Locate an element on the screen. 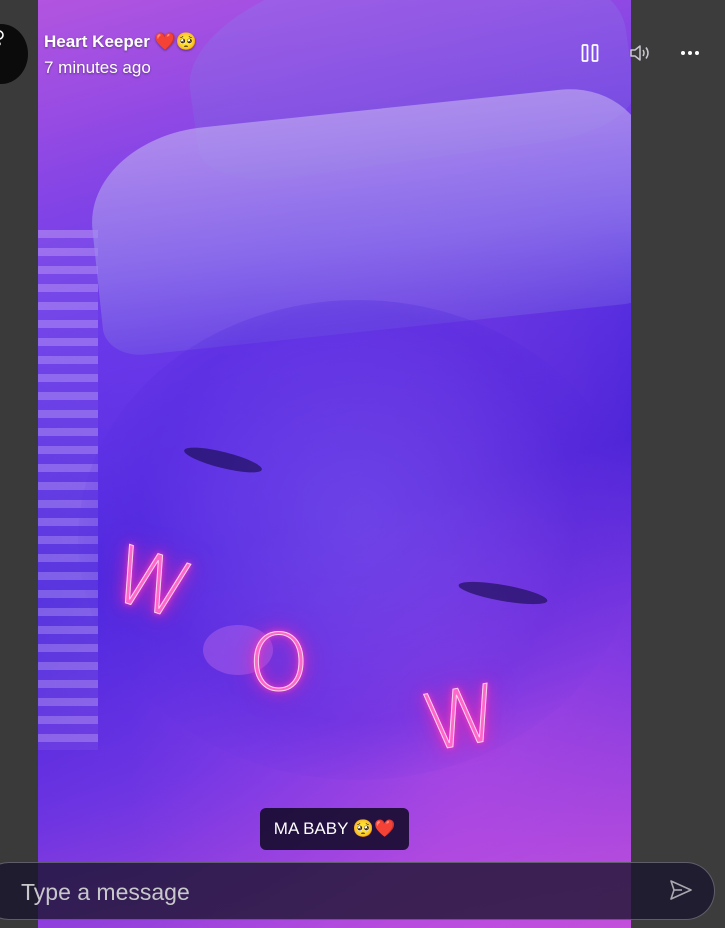  pause-button is located at coordinates (590, 53).